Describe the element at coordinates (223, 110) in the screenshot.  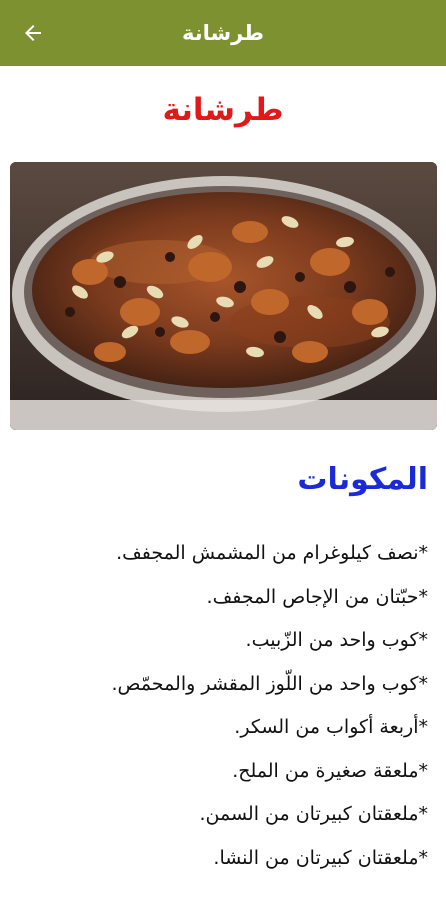
I see `page-title: طرشانة` at that location.